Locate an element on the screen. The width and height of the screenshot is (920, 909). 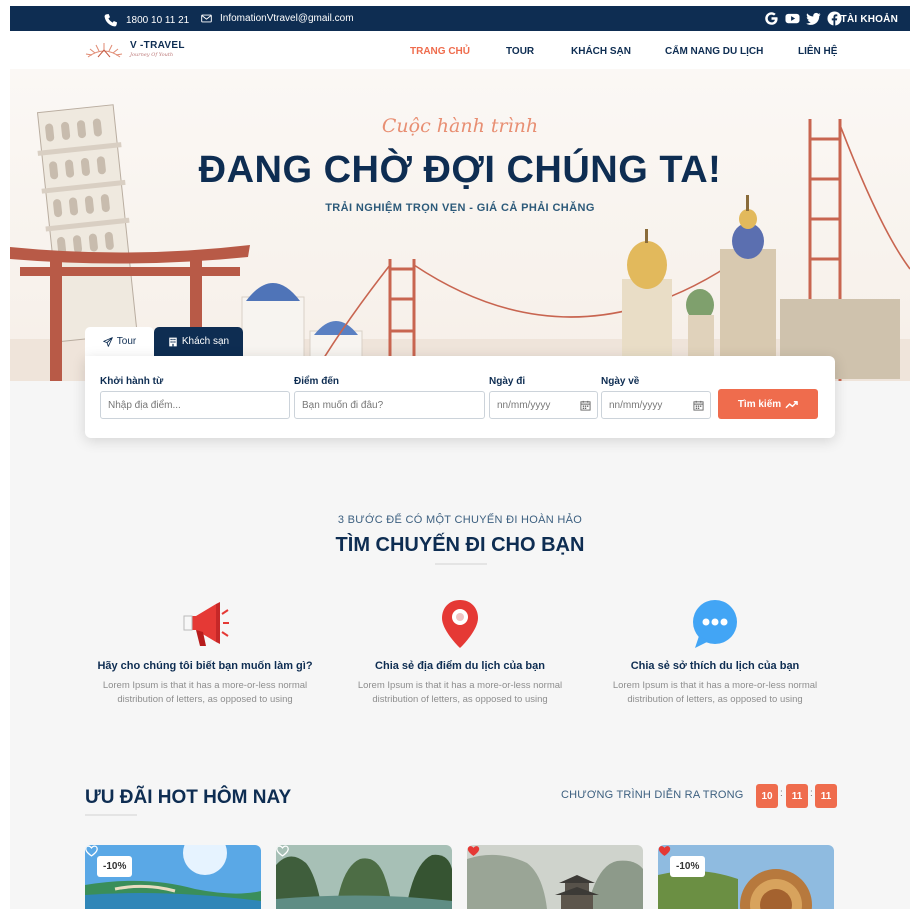
return-field-group: Ngày về nn/mm/yyyy is located at coordinates (656, 397).